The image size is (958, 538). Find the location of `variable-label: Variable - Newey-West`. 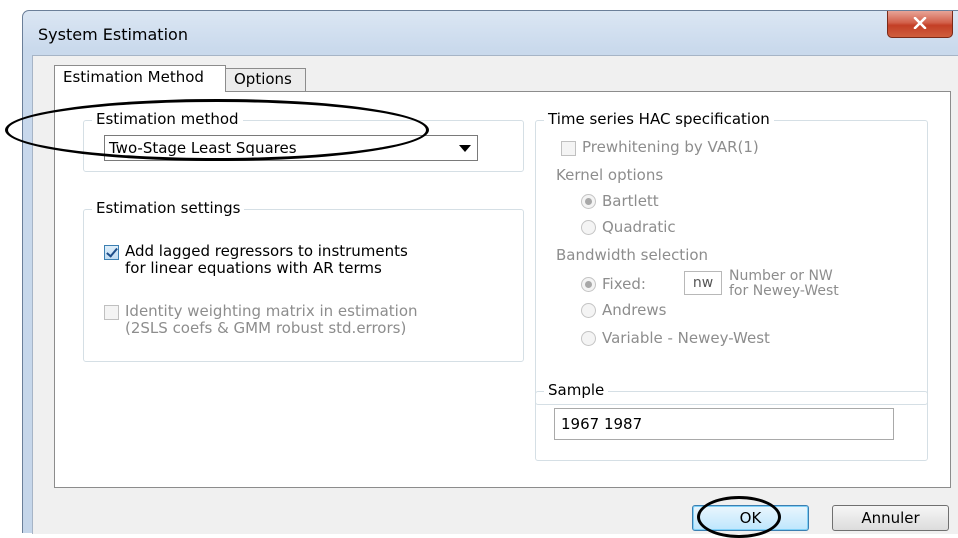

variable-label: Variable - Newey-West is located at coordinates (686, 338).